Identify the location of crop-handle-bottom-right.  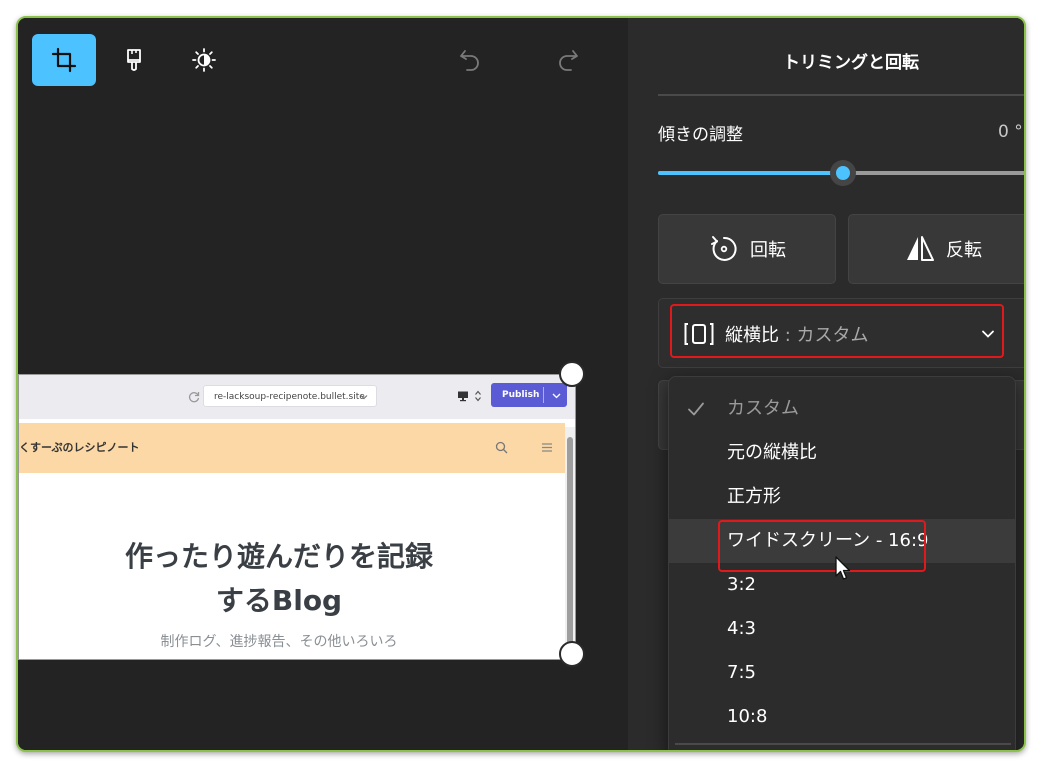
(572, 654).